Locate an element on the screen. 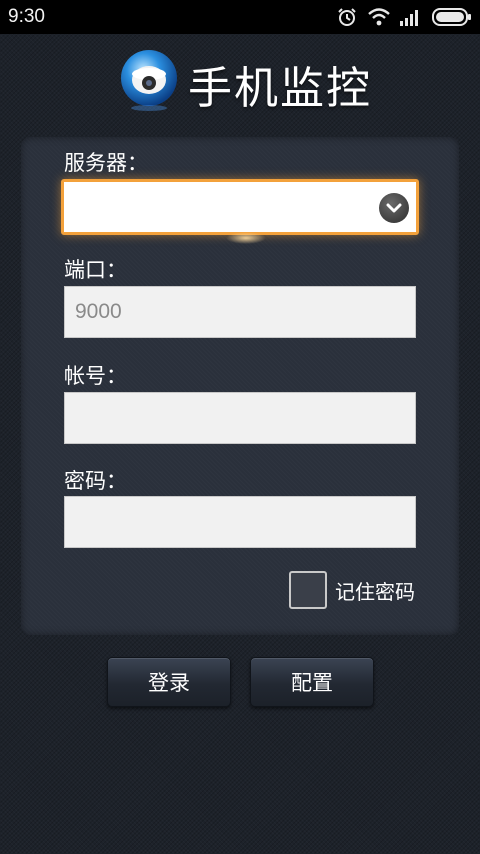 The width and height of the screenshot is (480, 854). remember-password-row: 记住密码 is located at coordinates (352, 590).